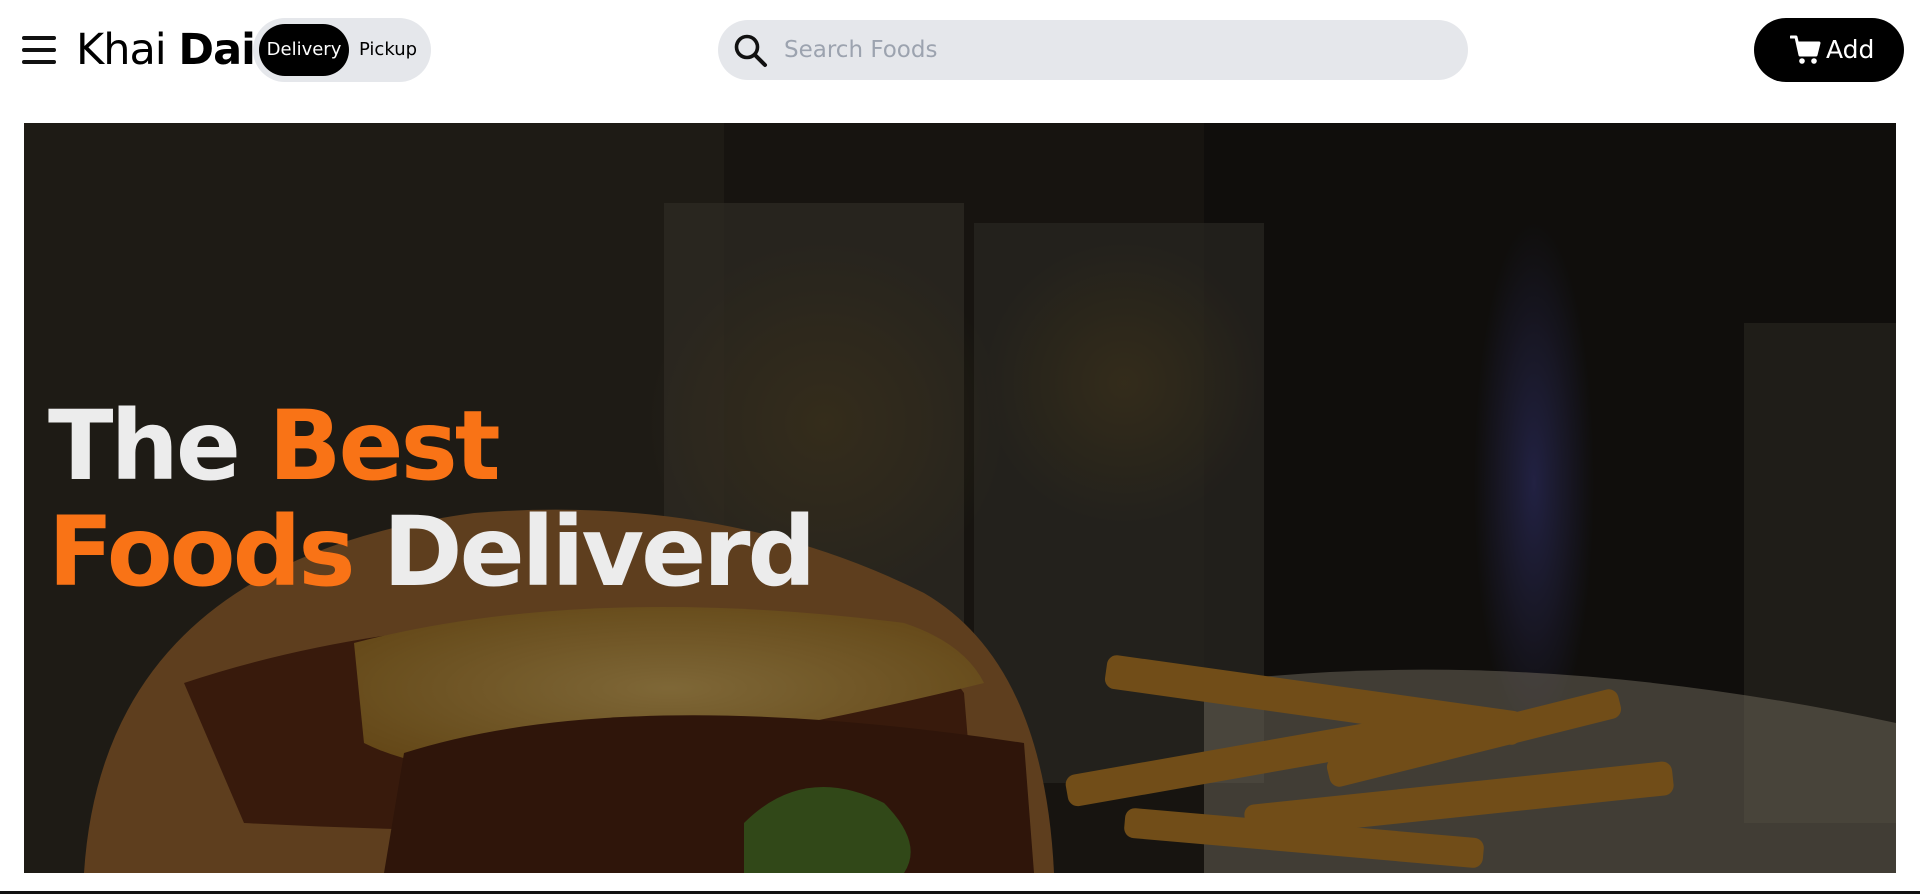 Image resolution: width=1920 pixels, height=894 pixels. I want to click on search-bar, so click(1093, 50).